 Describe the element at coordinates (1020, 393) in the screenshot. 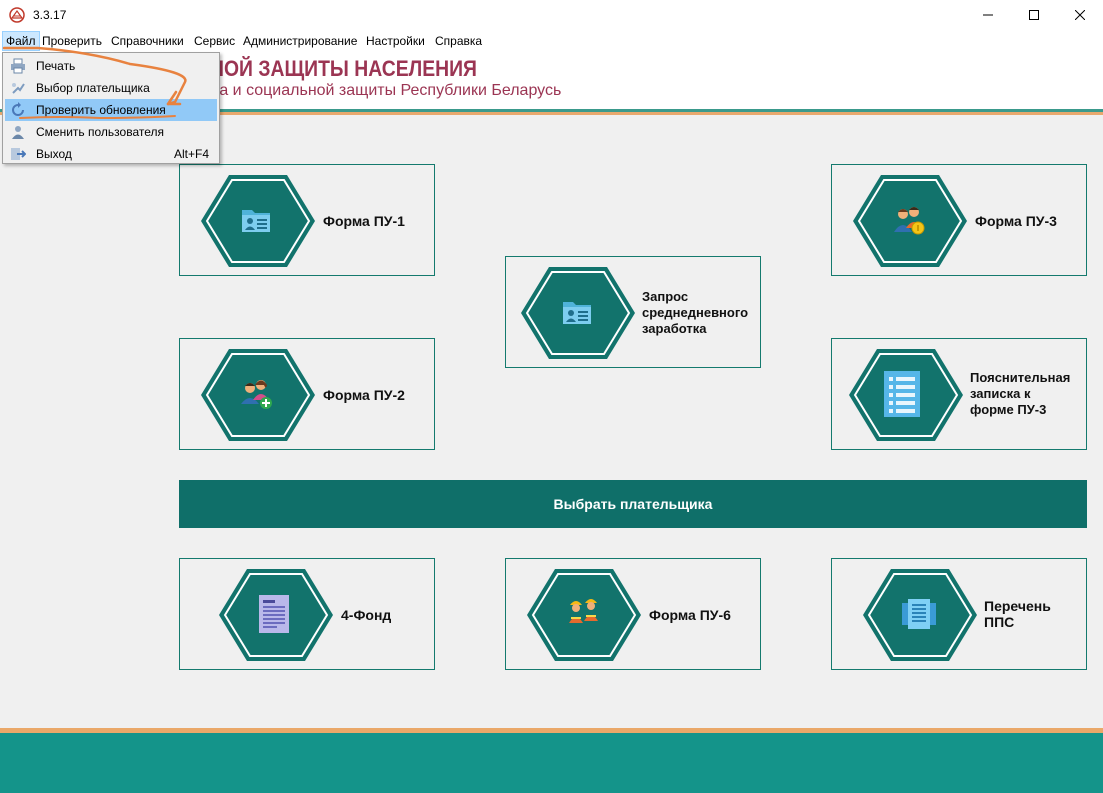

I see `card-label: Пояснительная записка к форме ПУ-3` at that location.